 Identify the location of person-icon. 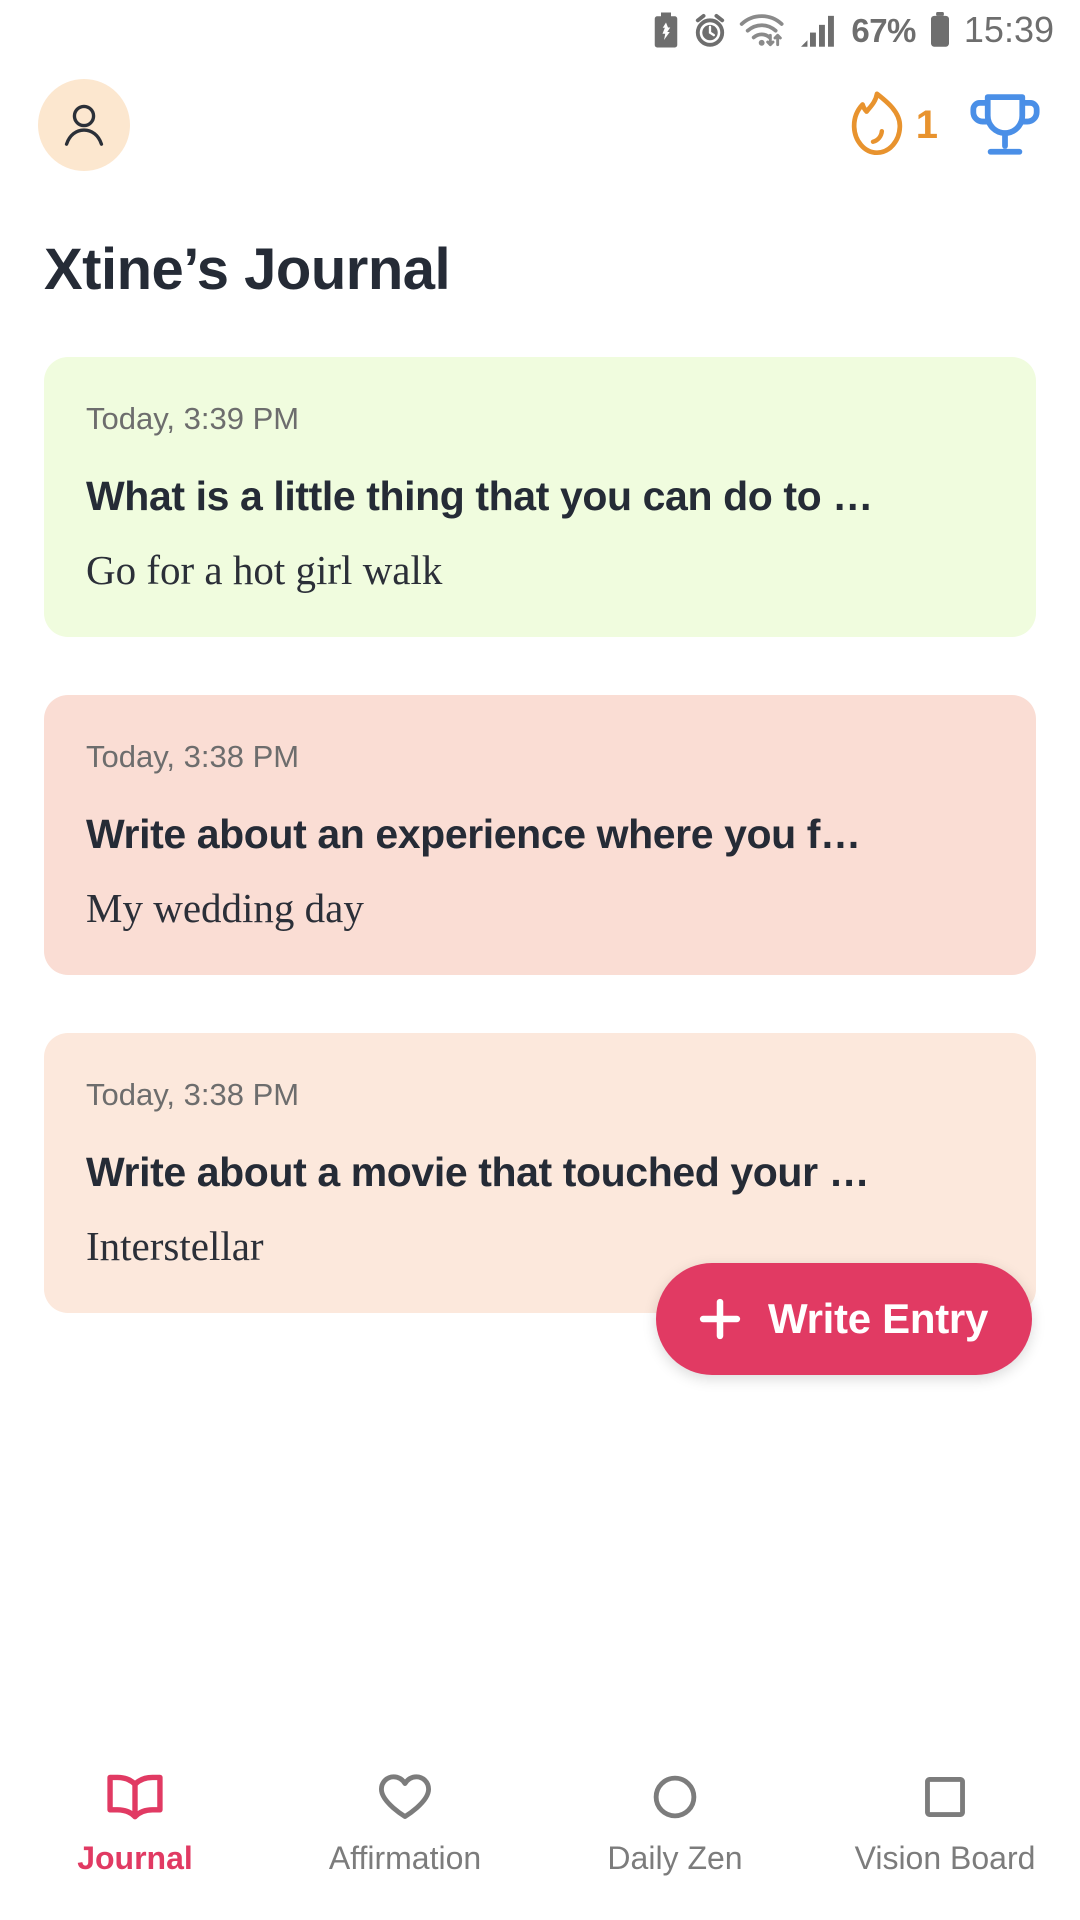
(84, 125).